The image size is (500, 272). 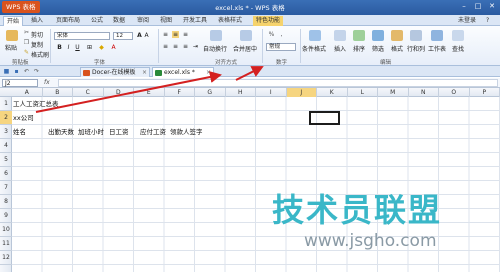 I want to click on formula-input, so click(x=278, y=83).